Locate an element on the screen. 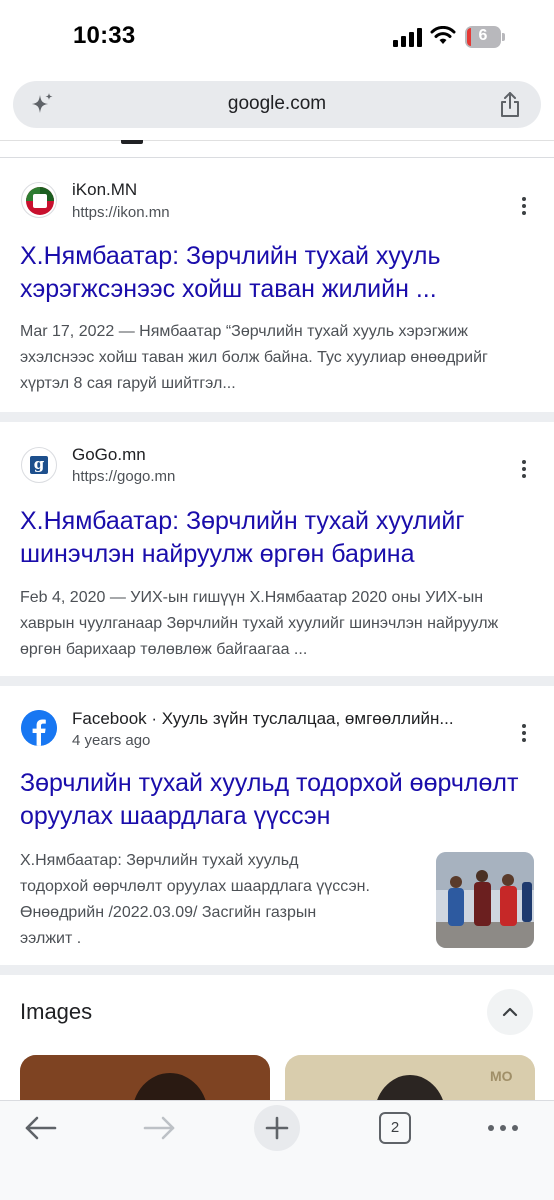  ikon-favicon is located at coordinates (39, 200).